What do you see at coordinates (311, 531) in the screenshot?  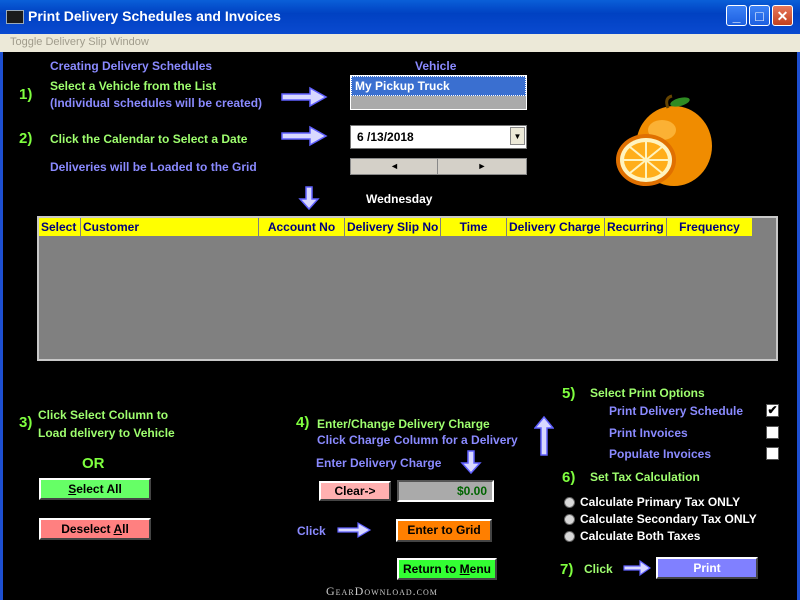 I see `click-label: Click` at bounding box center [311, 531].